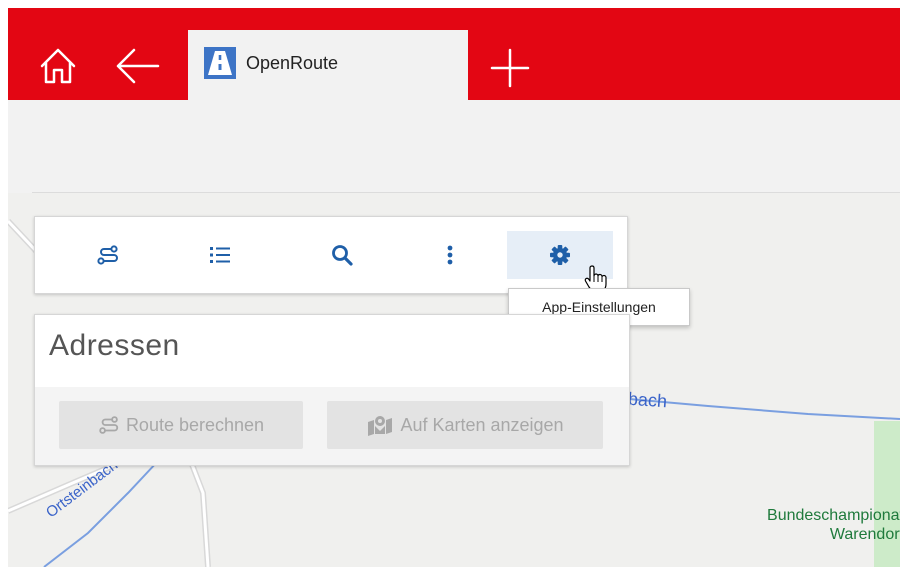 The image size is (900, 567). Describe the element at coordinates (807, 525) in the screenshot. I see `map-label-poi: Bundeschampionat Warendorf` at that location.